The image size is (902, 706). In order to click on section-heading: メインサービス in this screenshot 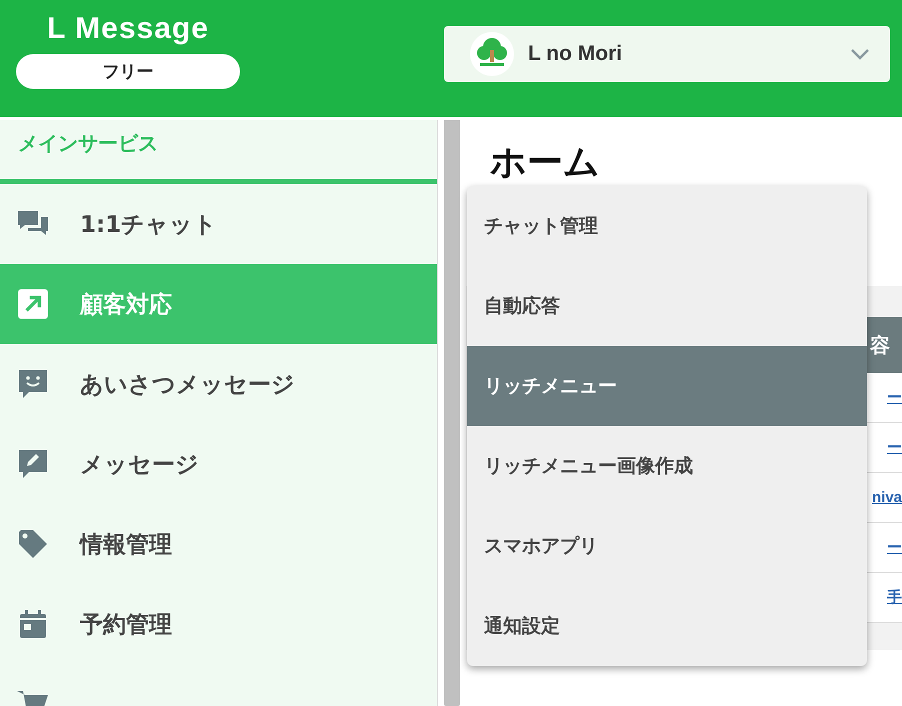, I will do `click(88, 143)`.